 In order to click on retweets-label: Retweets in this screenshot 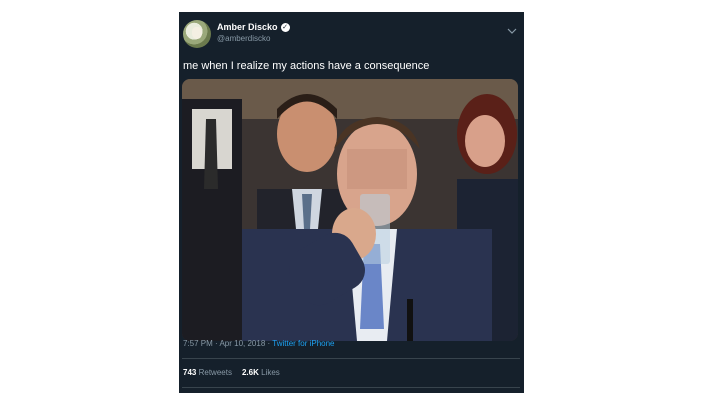, I will do `click(215, 372)`.